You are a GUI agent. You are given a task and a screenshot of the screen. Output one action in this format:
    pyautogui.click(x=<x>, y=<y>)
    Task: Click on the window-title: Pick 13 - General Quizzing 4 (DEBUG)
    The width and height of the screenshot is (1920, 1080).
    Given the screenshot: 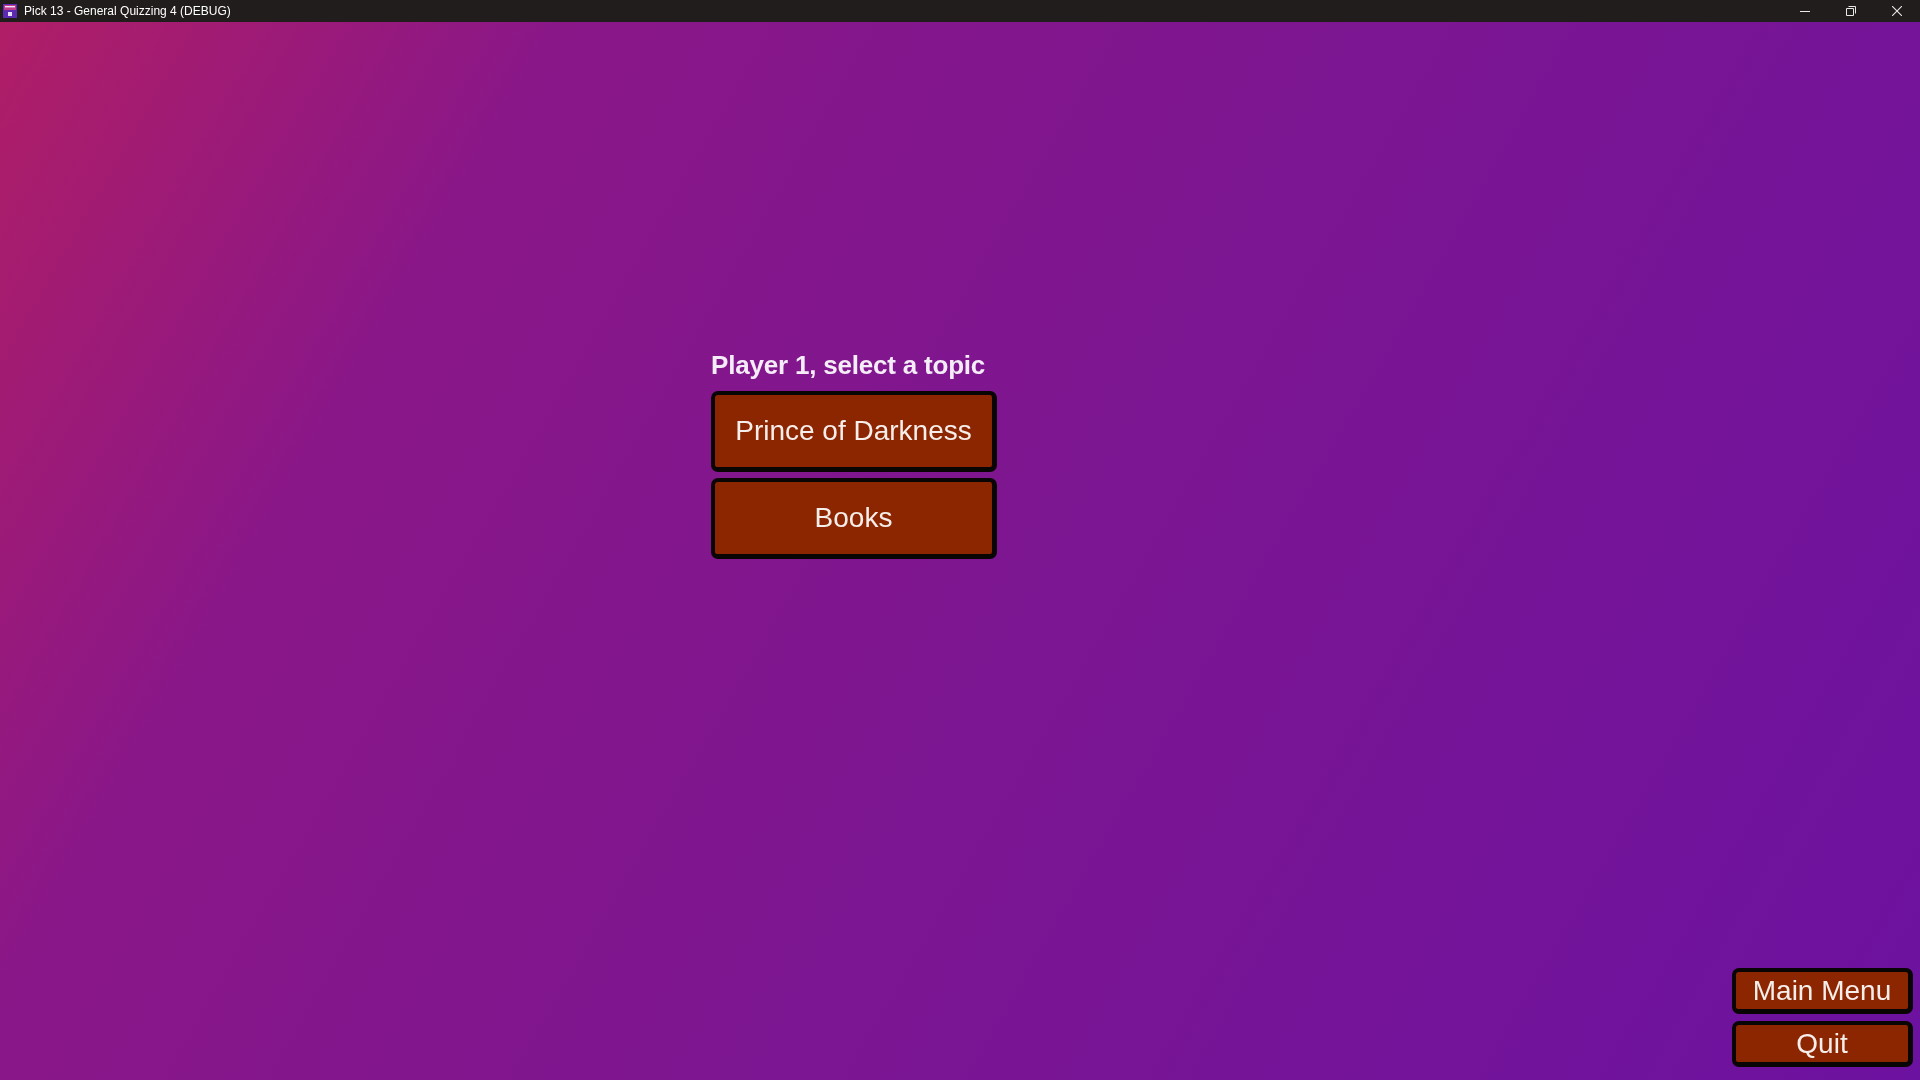 What is the action you would take?
    pyautogui.click(x=127, y=11)
    